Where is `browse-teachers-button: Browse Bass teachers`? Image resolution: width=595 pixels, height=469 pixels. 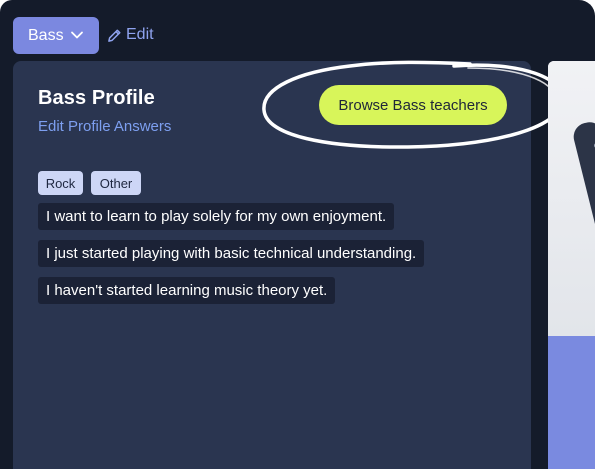
browse-teachers-button: Browse Bass teachers is located at coordinates (413, 105).